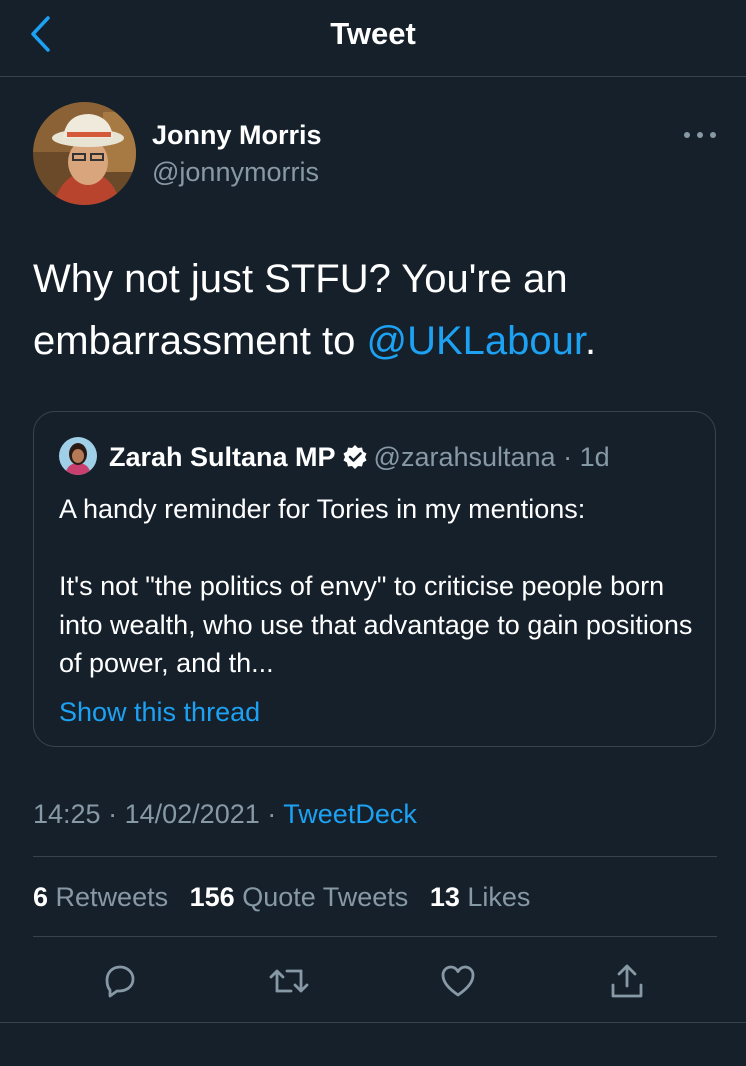 Image resolution: width=746 pixels, height=1066 pixels. I want to click on retweets-stat: 6 Retweets, so click(100, 897).